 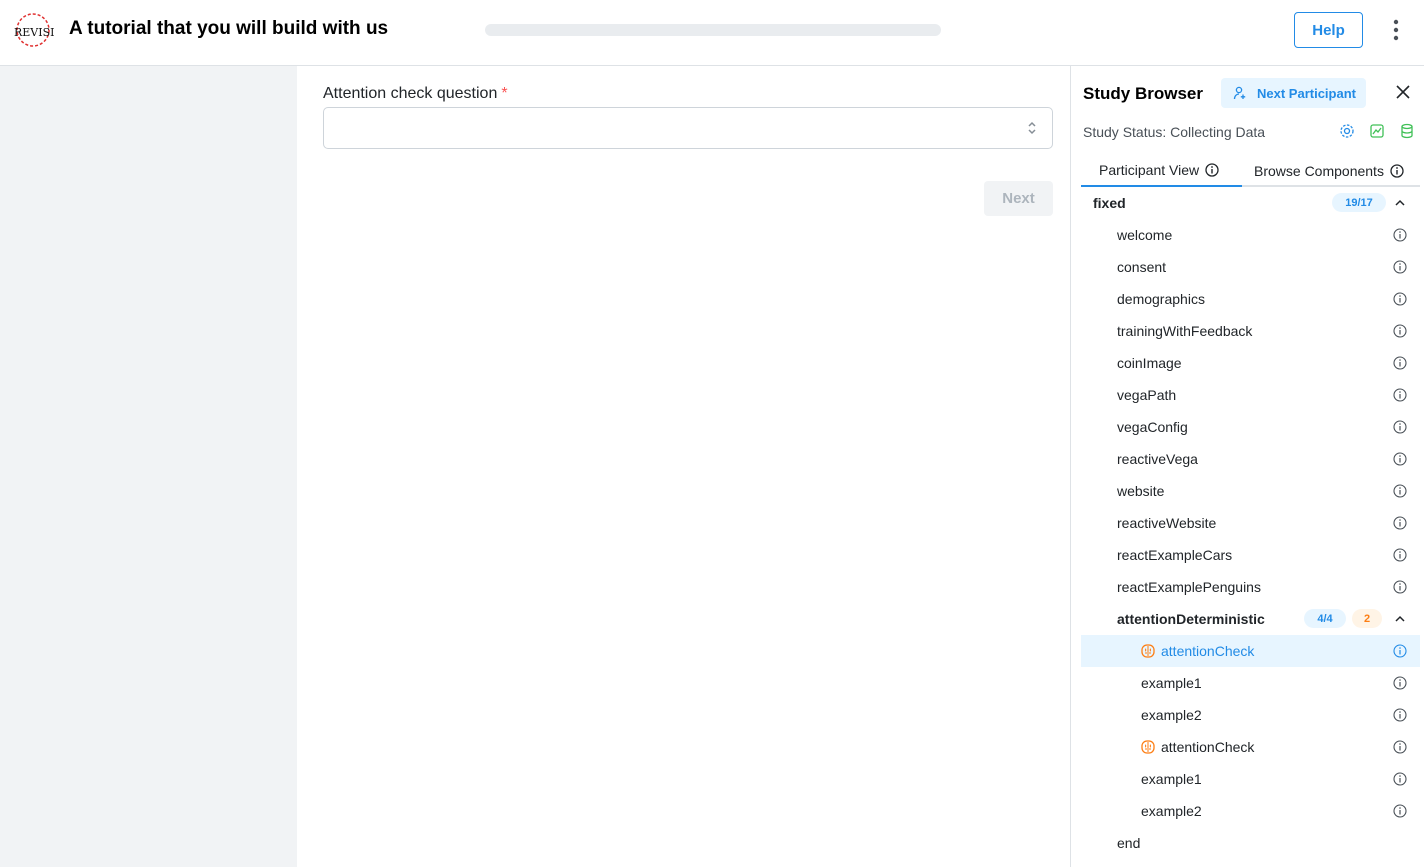 What do you see at coordinates (1250, 235) in the screenshot?
I see `tree-item: welcome` at bounding box center [1250, 235].